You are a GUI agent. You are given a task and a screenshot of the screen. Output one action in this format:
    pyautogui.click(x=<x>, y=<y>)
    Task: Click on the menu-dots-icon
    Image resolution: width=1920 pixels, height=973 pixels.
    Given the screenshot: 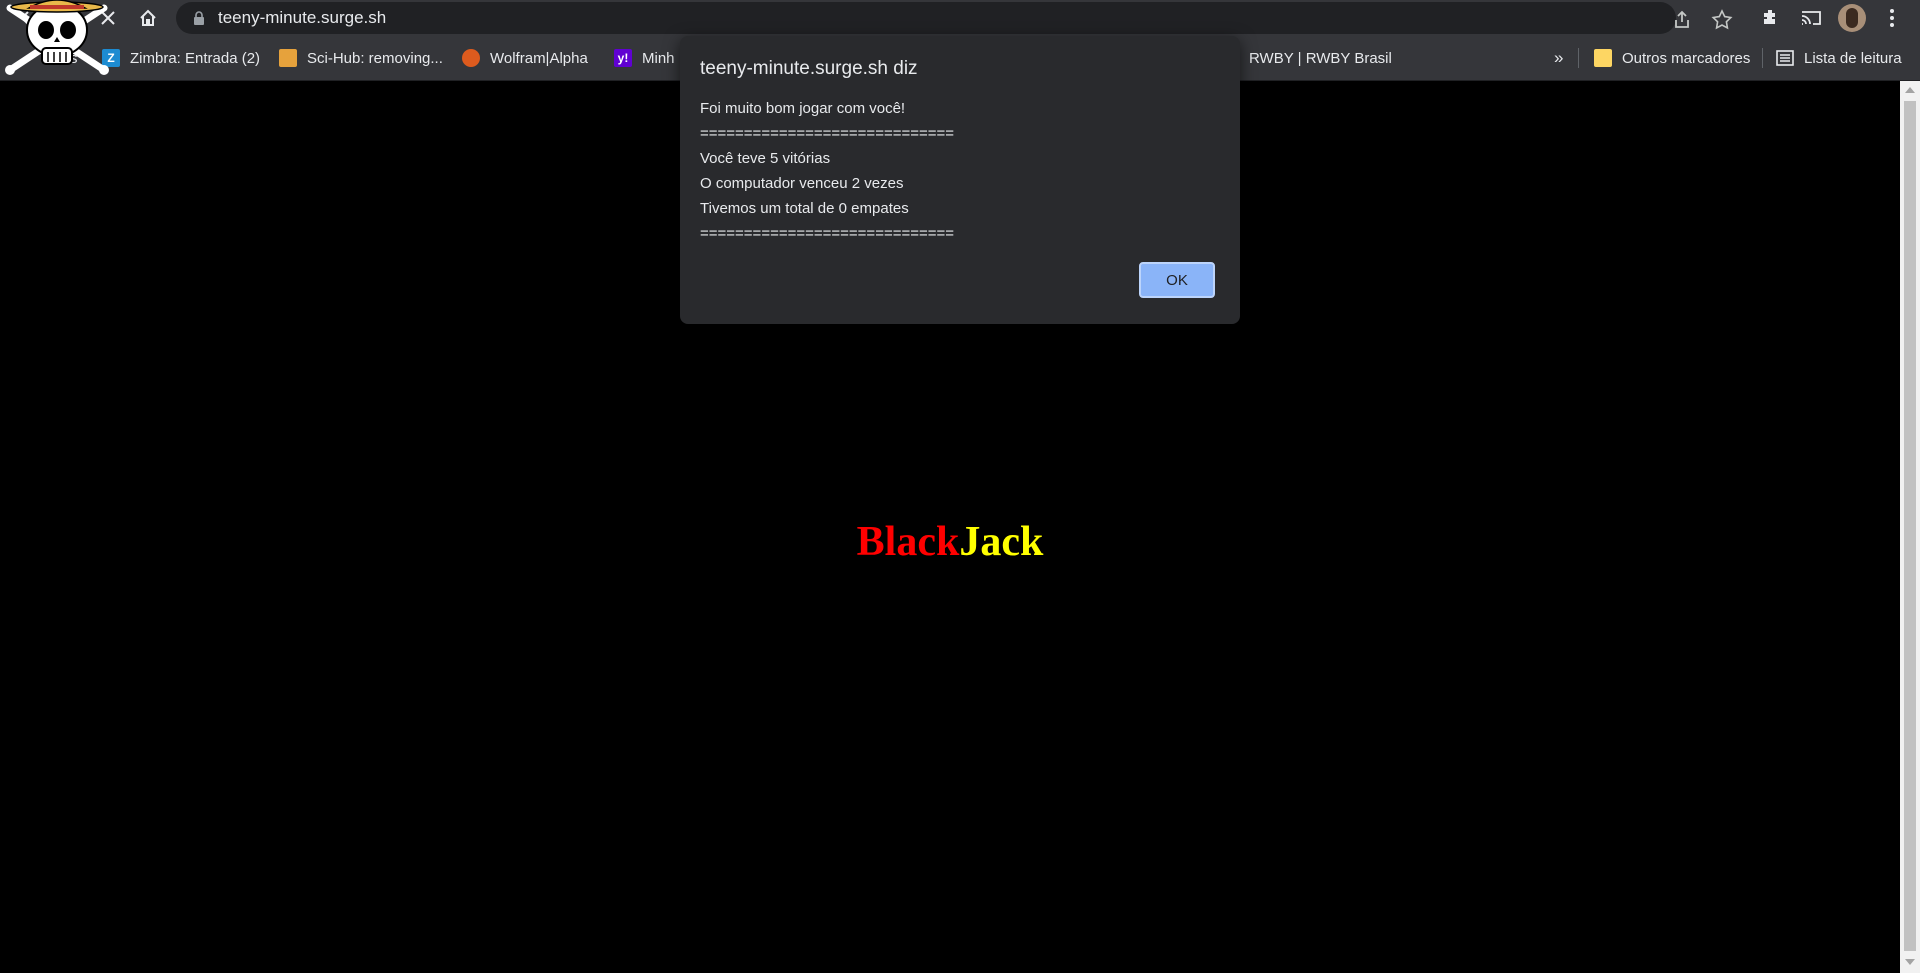 What is the action you would take?
    pyautogui.click(x=1892, y=18)
    